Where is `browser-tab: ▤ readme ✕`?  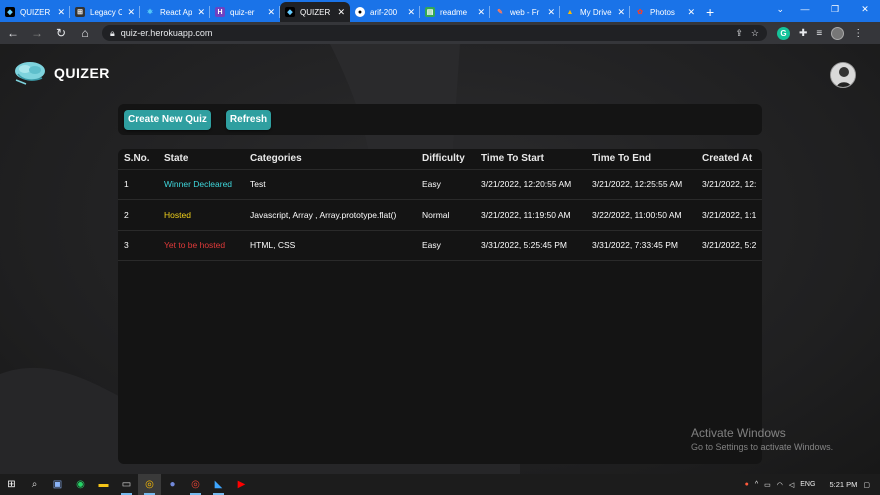
browser-tab: ▤ readme ✕ is located at coordinates (455, 12).